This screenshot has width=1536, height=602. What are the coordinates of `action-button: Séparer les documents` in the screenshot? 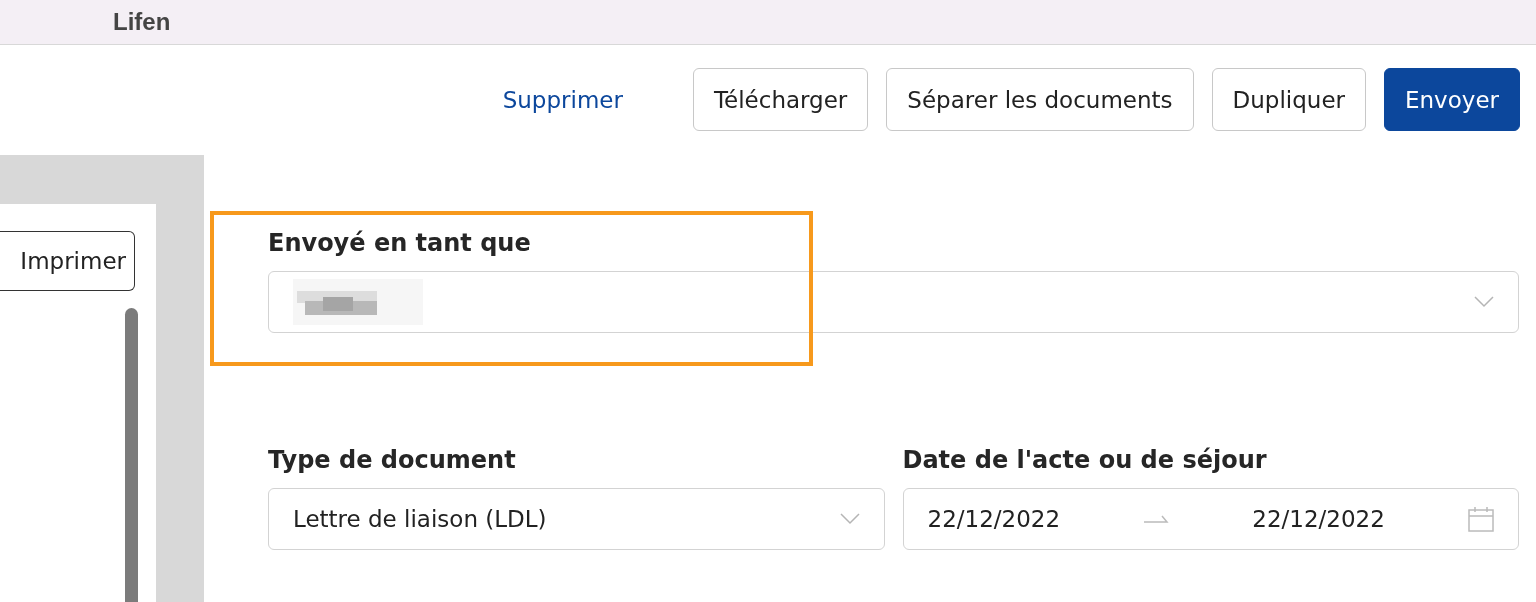 It's located at (1040, 99).